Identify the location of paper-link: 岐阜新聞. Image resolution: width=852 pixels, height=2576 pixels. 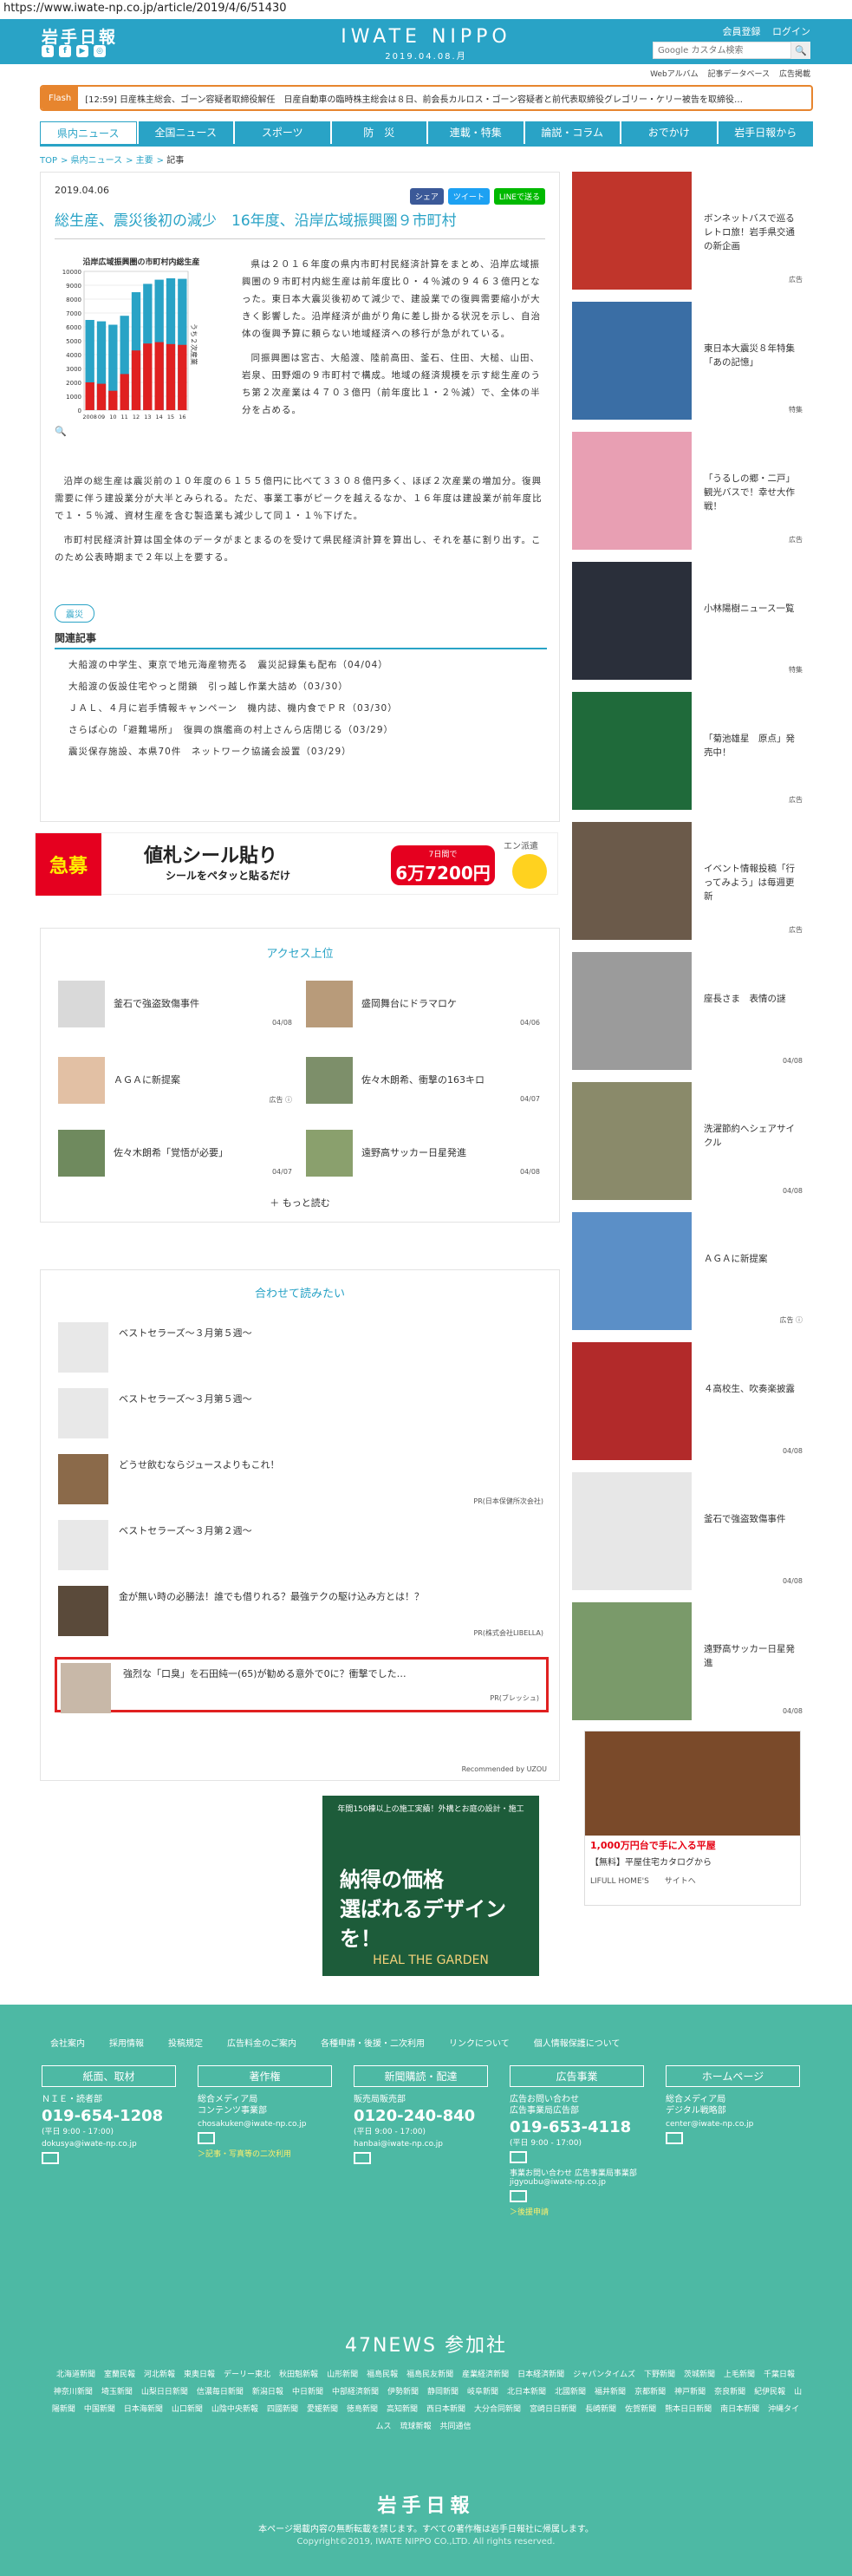
(482, 2392).